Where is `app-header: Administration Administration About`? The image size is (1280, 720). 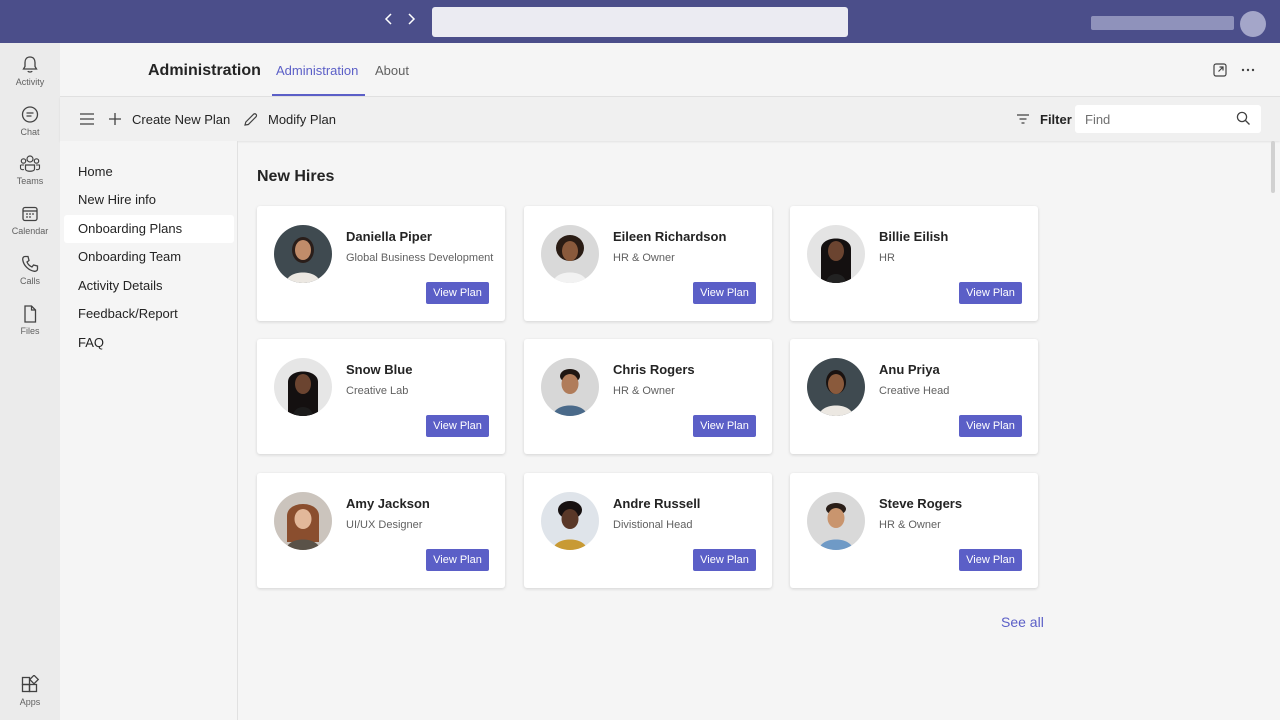
app-header: Administration Administration About is located at coordinates (670, 70).